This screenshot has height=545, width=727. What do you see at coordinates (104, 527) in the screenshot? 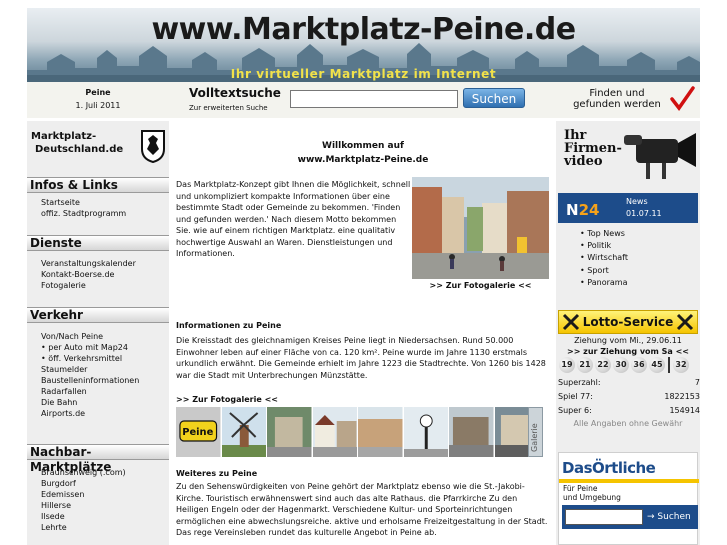
I see `link-lehrte: Lehrte` at bounding box center [104, 527].